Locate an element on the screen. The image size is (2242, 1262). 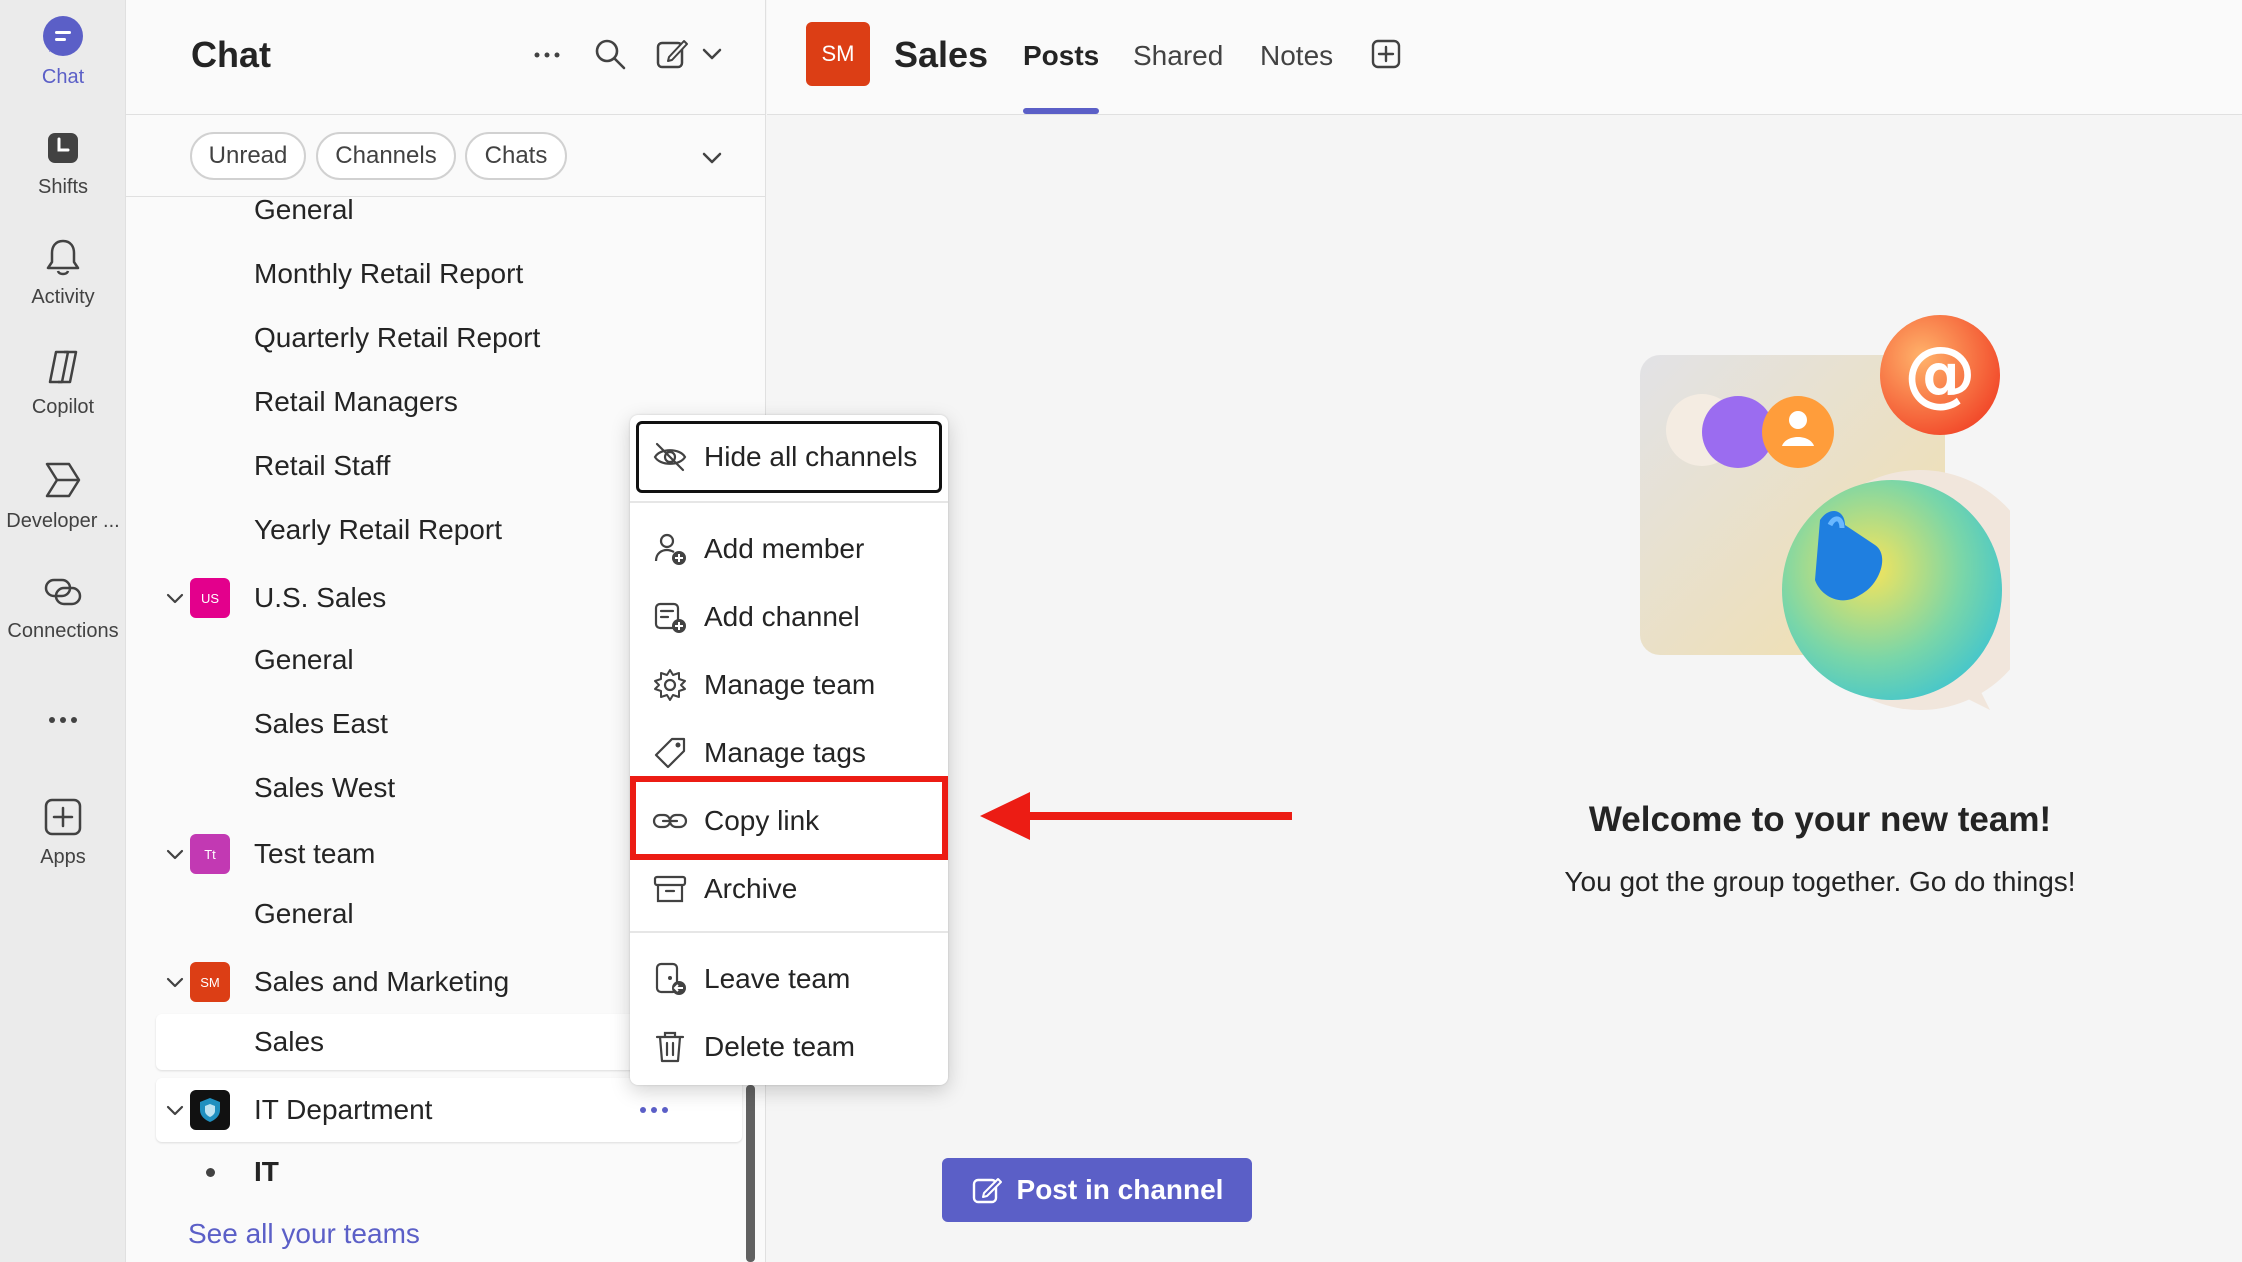
add-channel-icon is located at coordinates (670, 617).